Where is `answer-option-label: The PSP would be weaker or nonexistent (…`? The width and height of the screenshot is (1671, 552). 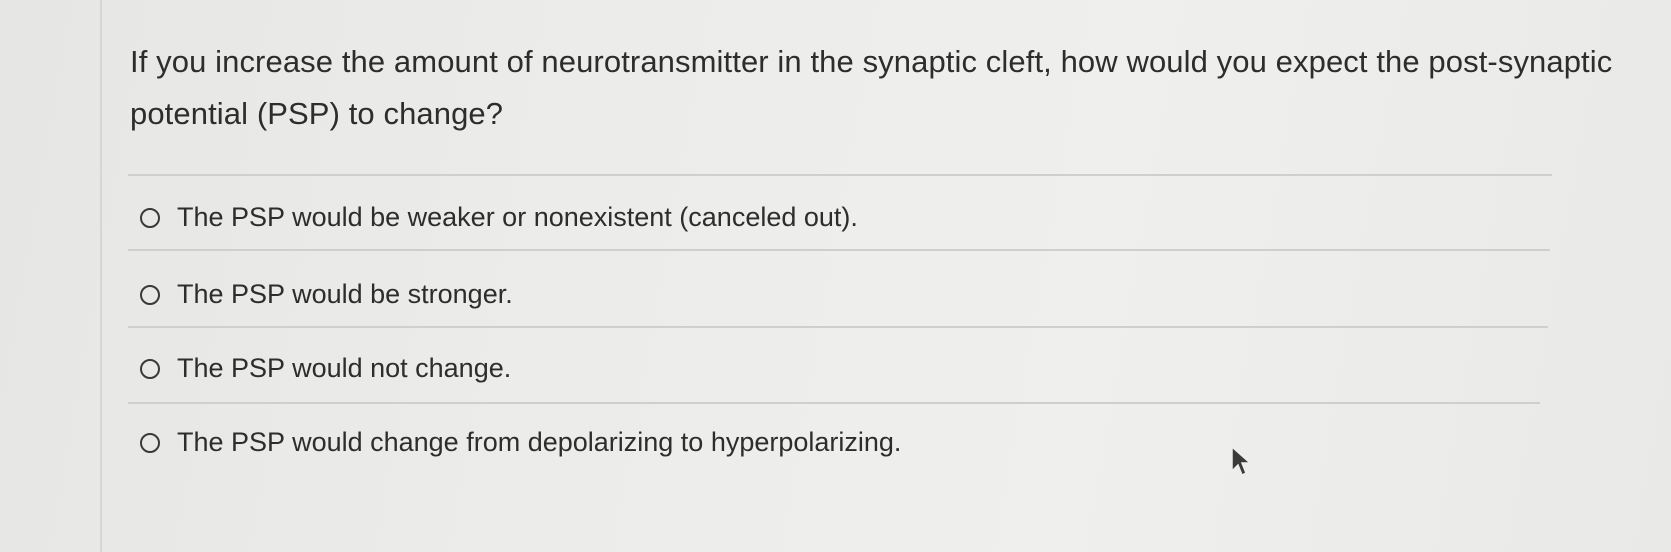 answer-option-label: The PSP would be weaker or nonexistent (… is located at coordinates (517, 217).